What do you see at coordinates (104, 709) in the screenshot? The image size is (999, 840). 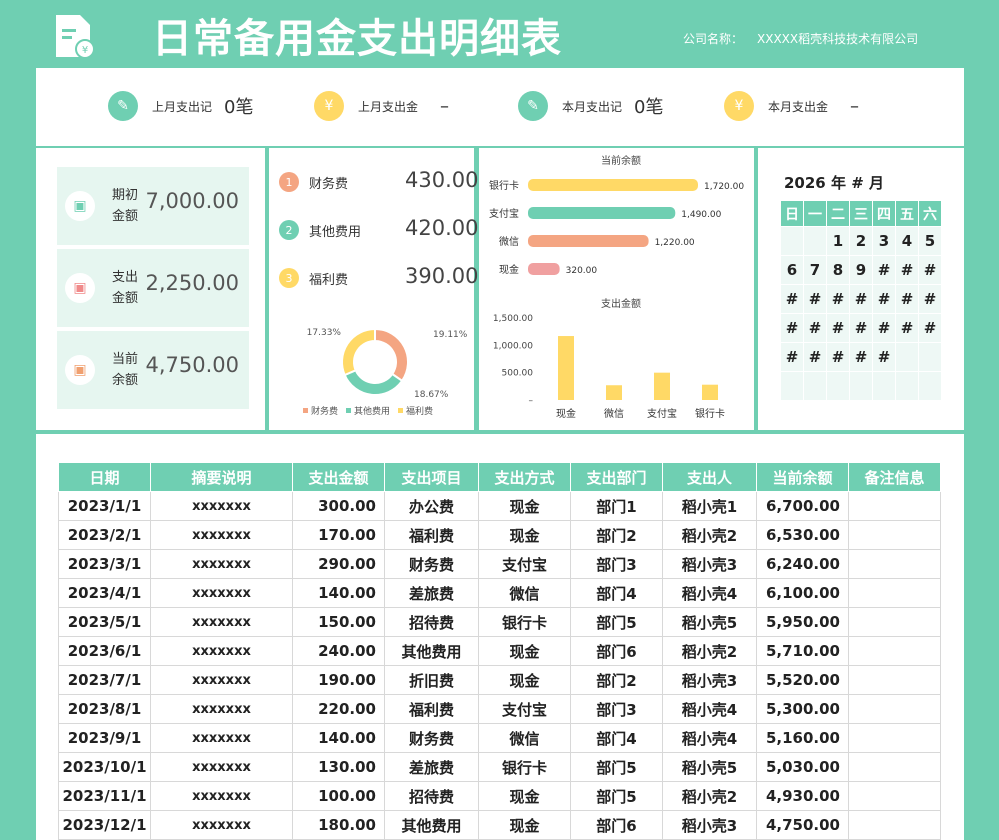 I see `cell-date: 2023/8/1` at bounding box center [104, 709].